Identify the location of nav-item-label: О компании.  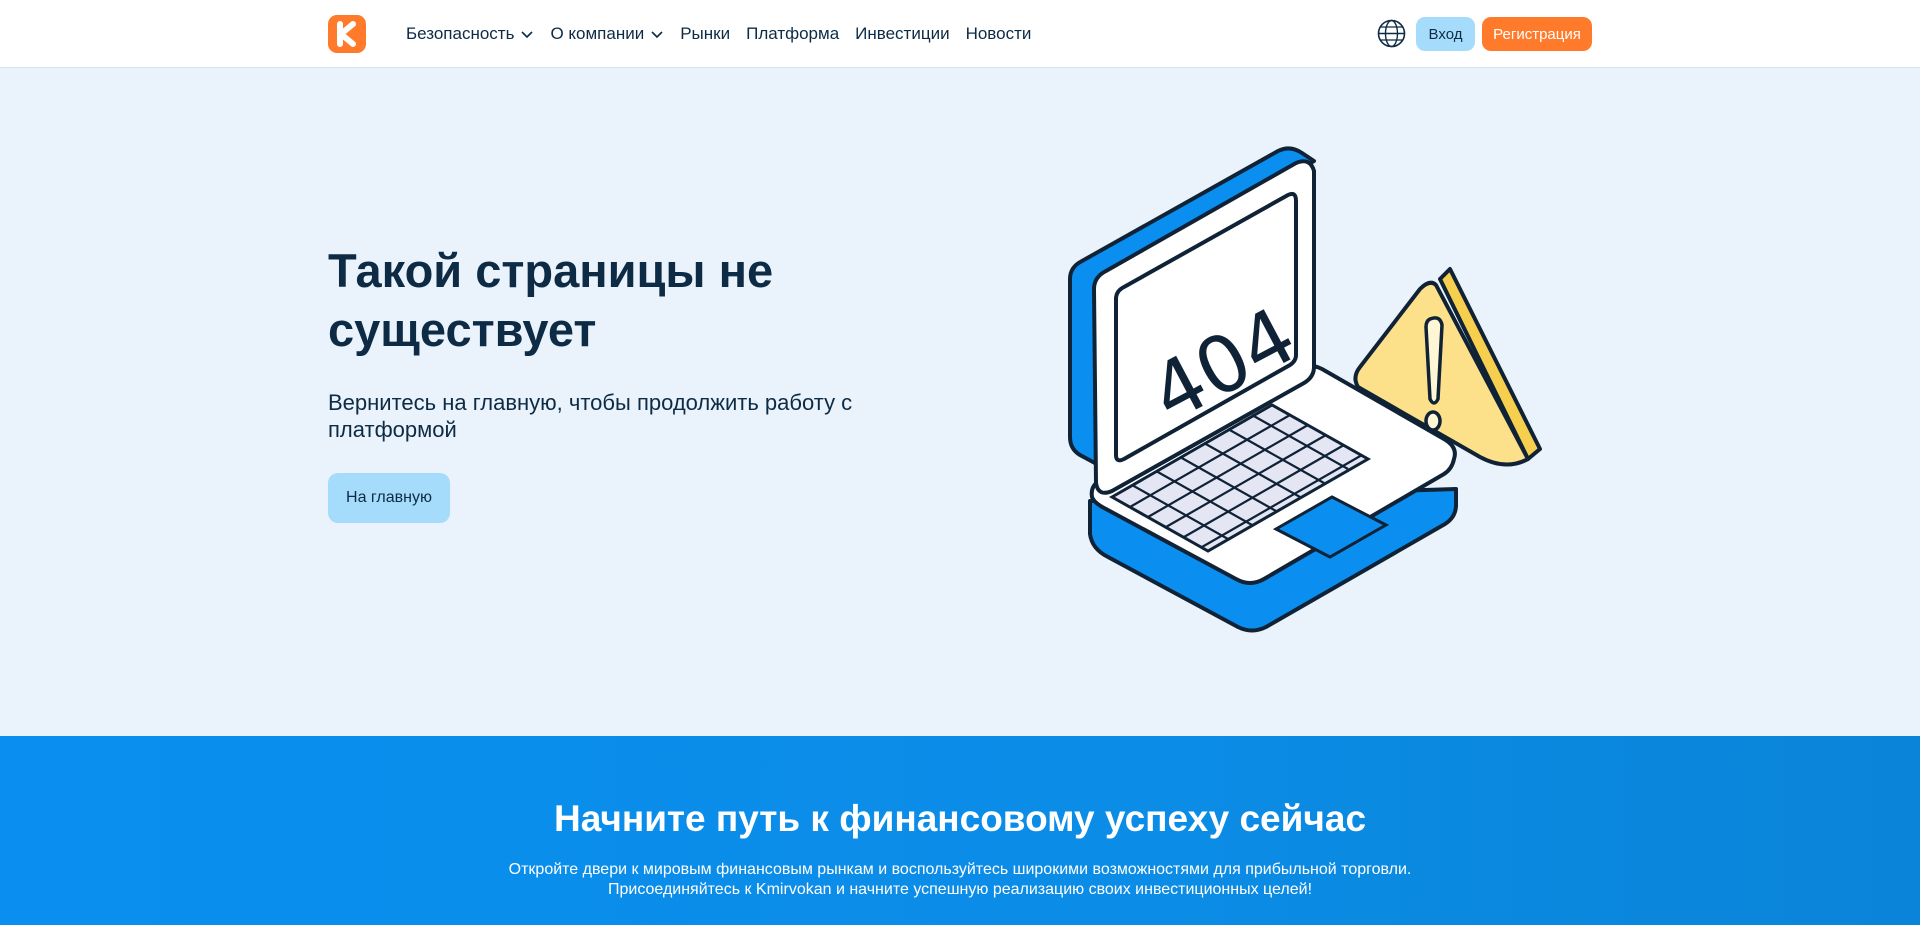
(597, 33).